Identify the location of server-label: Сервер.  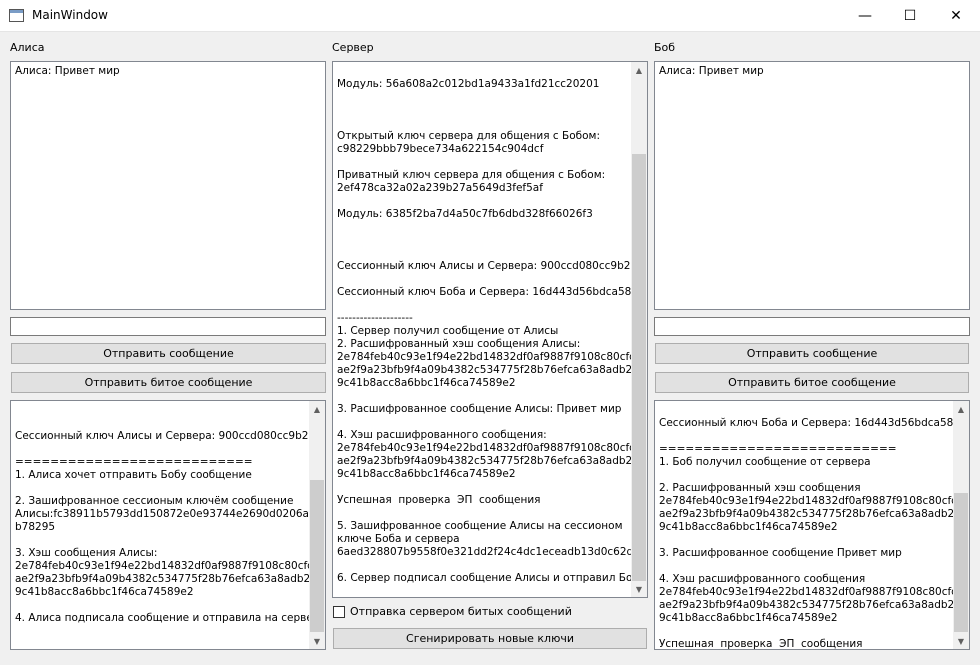
(353, 47).